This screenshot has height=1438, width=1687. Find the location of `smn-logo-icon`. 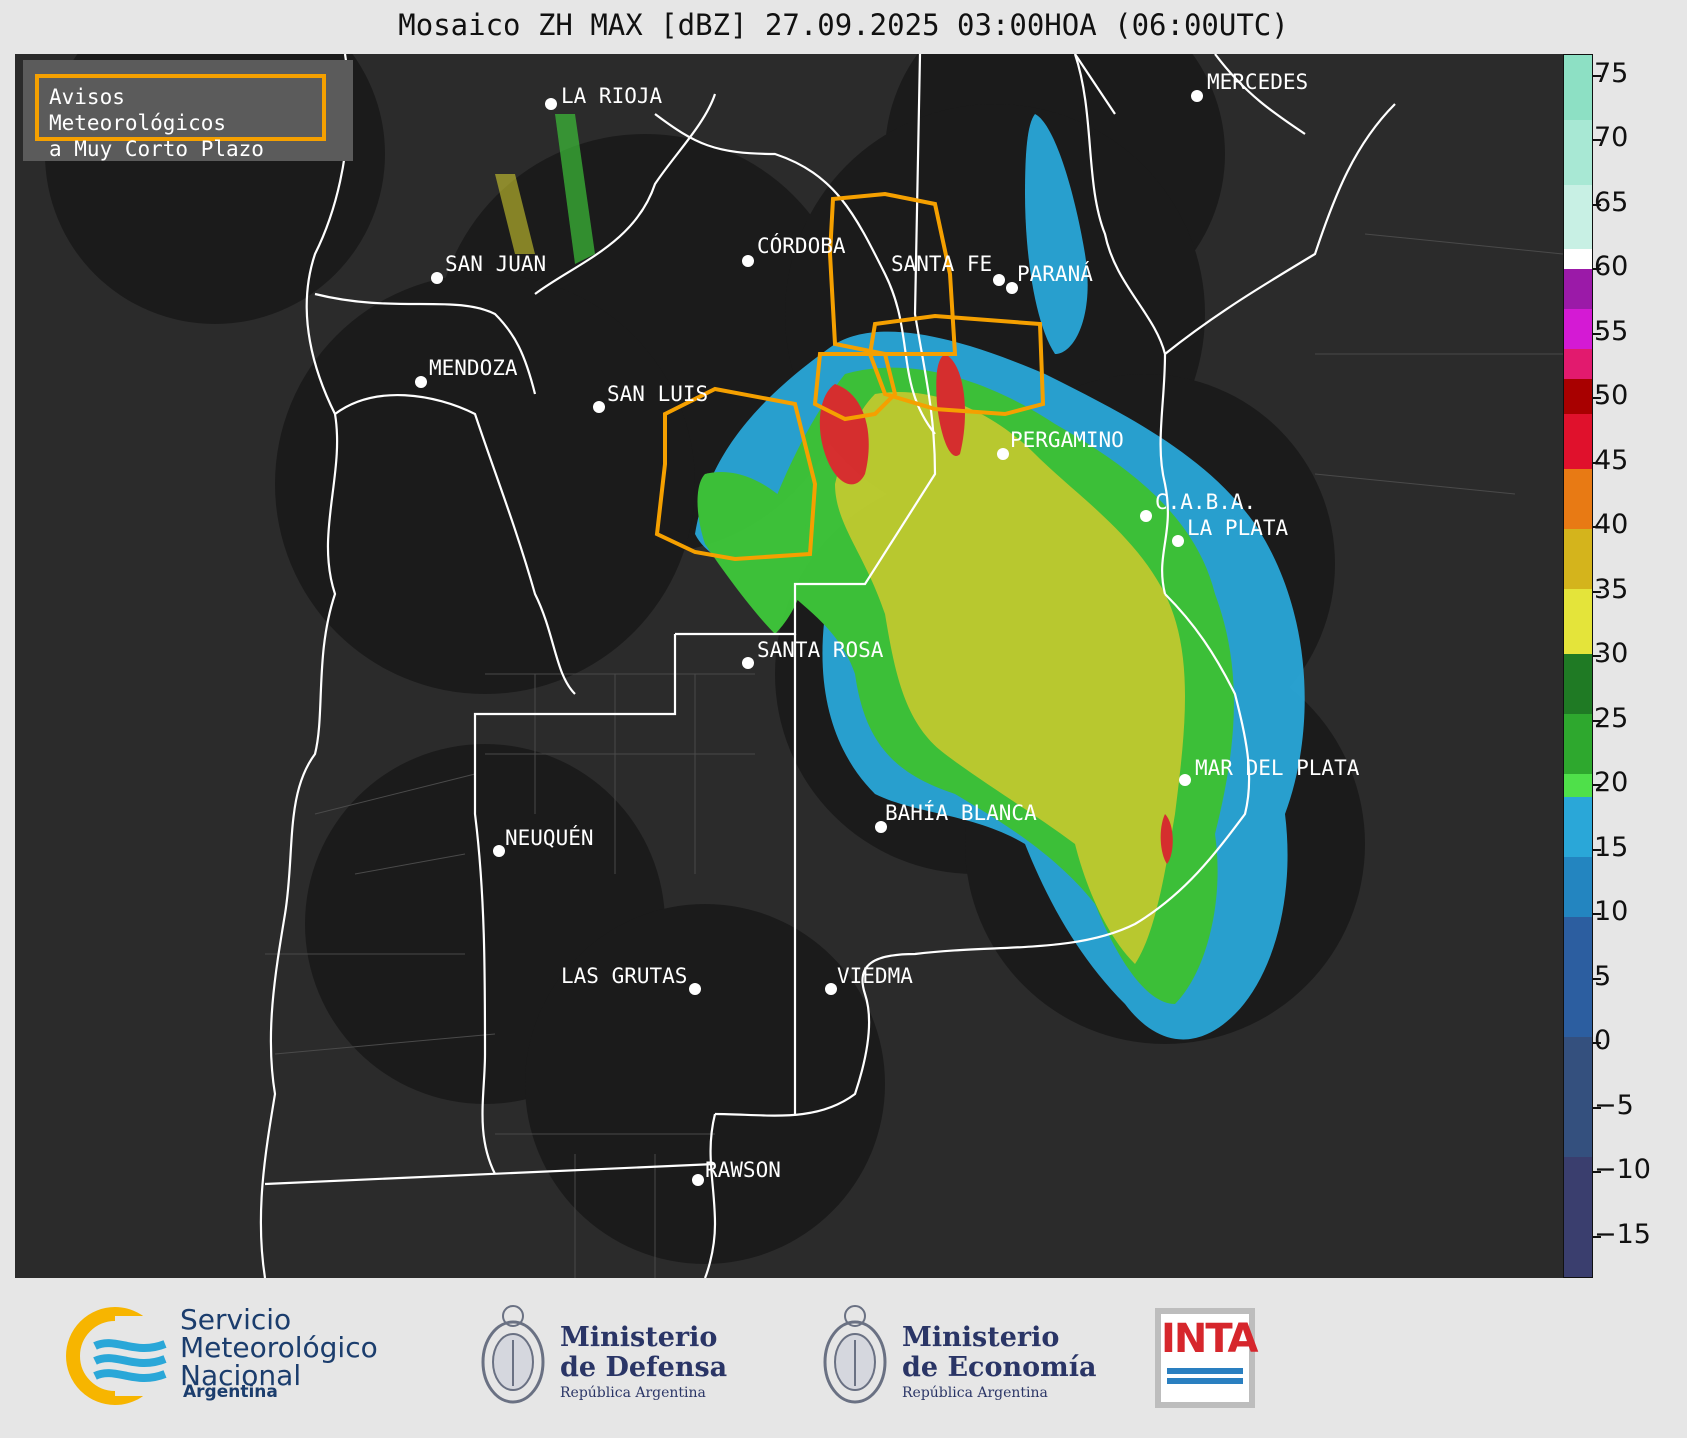

smn-logo-icon is located at coordinates (120, 1356).